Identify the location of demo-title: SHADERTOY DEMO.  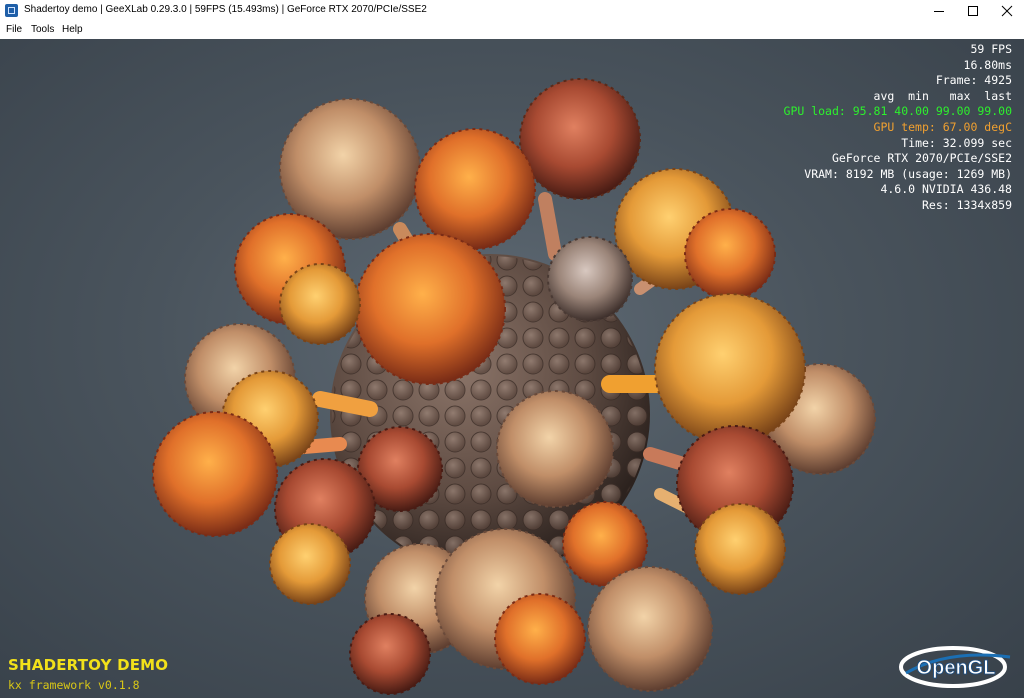
(88, 665).